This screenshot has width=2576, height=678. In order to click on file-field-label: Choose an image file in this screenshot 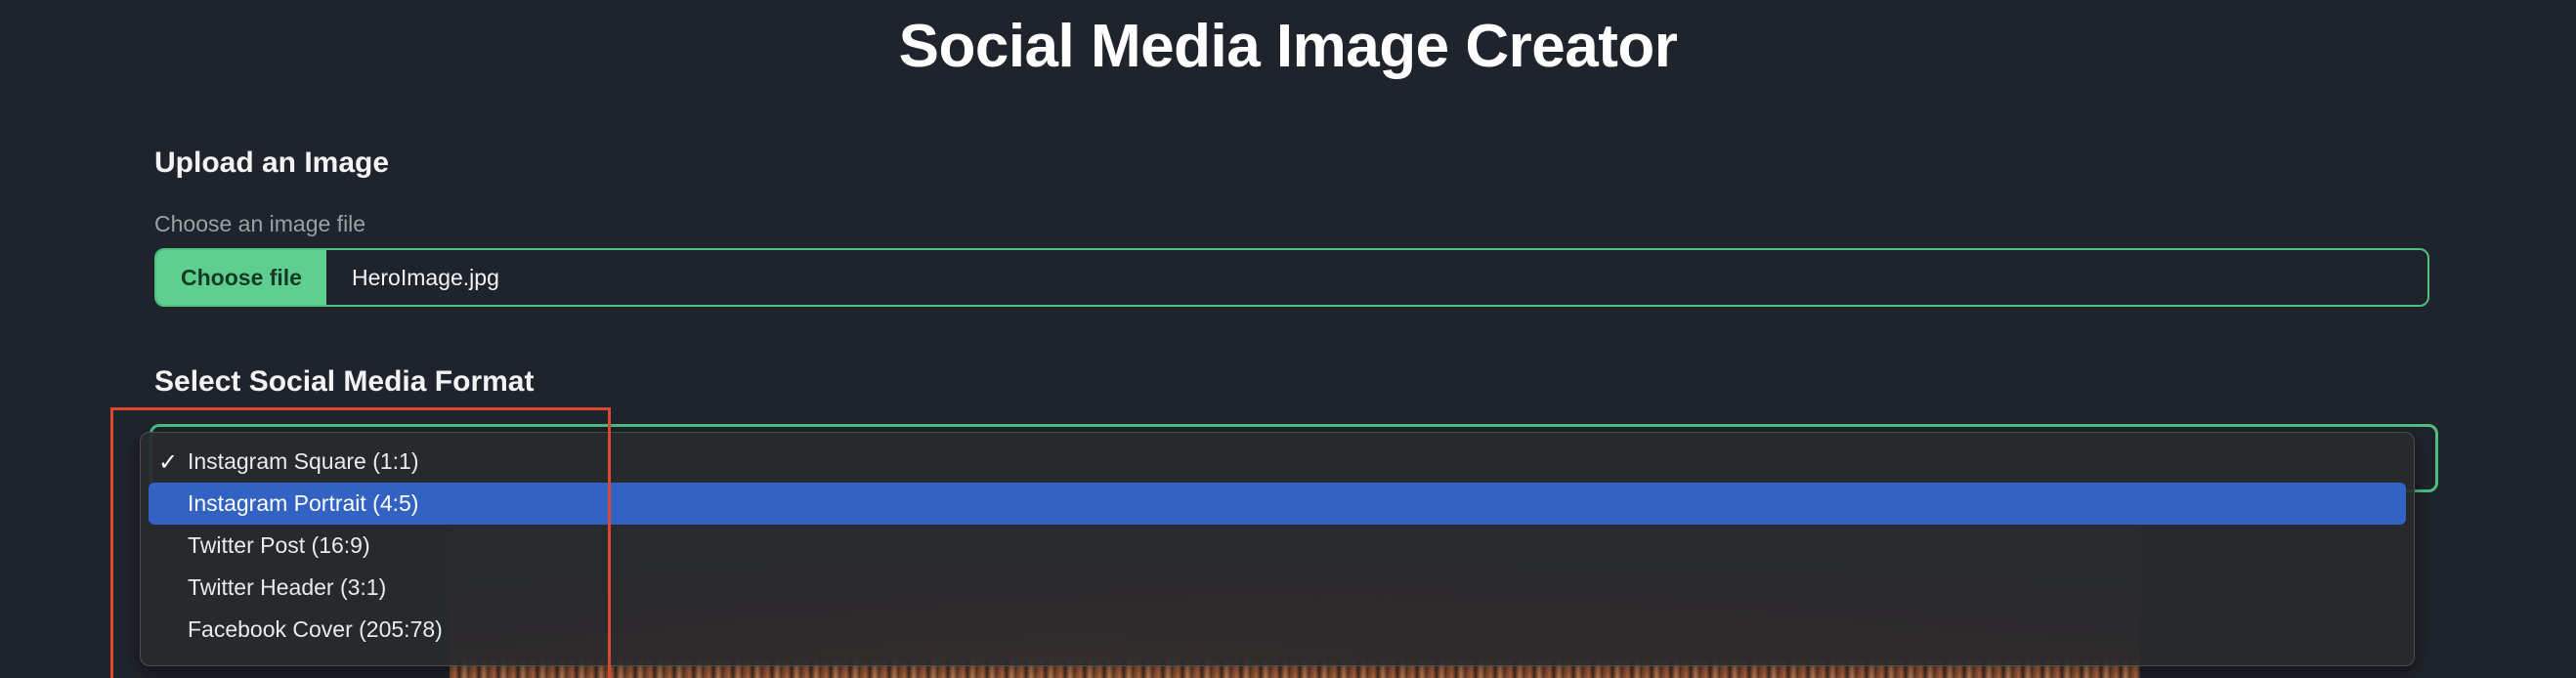, I will do `click(260, 224)`.